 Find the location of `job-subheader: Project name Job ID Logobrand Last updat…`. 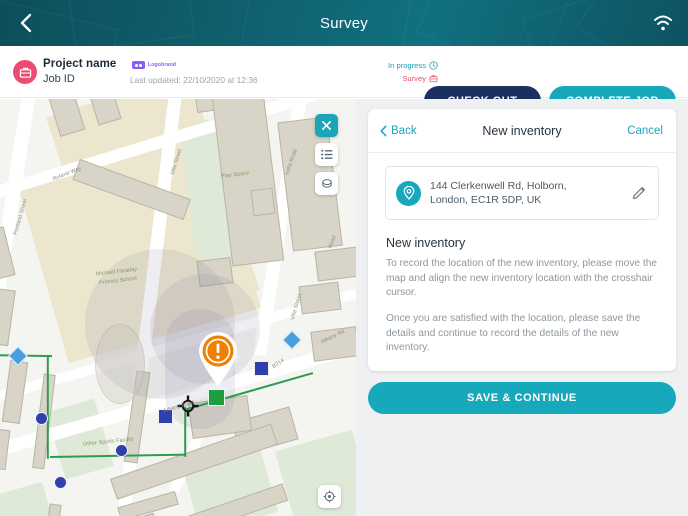

job-subheader: Project name Job ID Logobrand Last updat… is located at coordinates (344, 81).